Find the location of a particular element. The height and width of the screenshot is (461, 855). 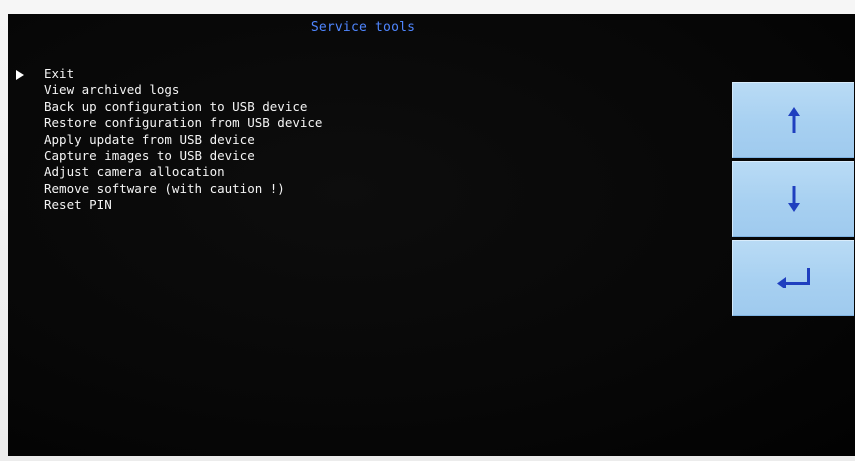

page-title: Service tools is located at coordinates (363, 27).